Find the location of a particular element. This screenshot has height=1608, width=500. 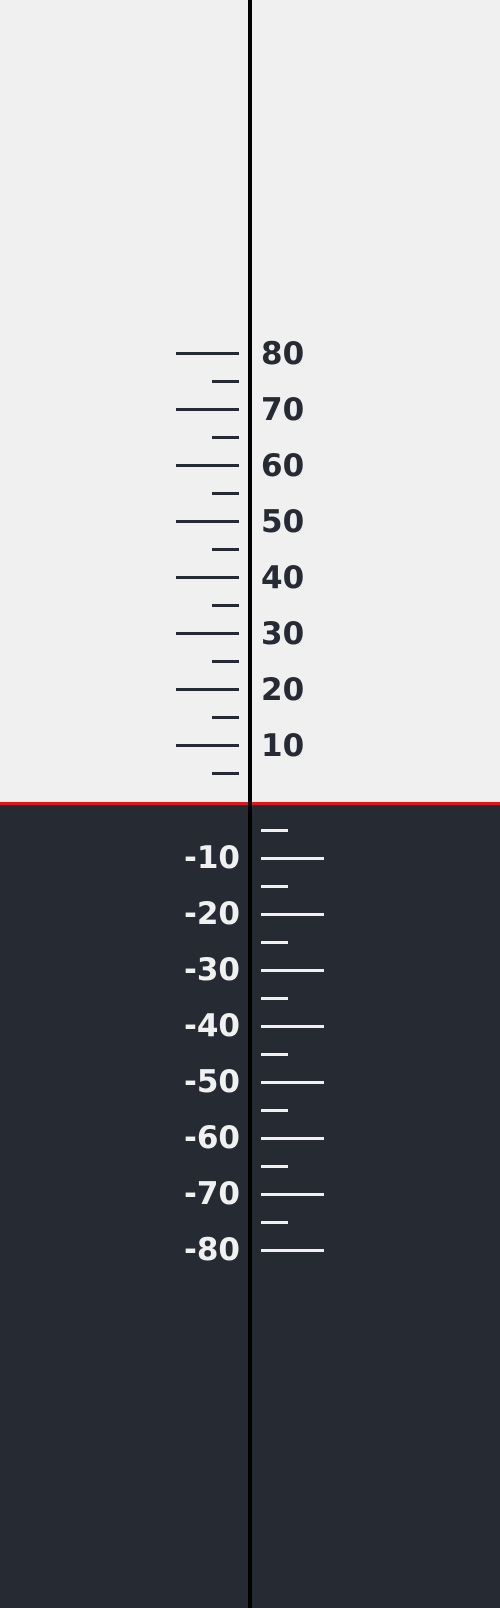

scale-label: 70 is located at coordinates (283, 410).